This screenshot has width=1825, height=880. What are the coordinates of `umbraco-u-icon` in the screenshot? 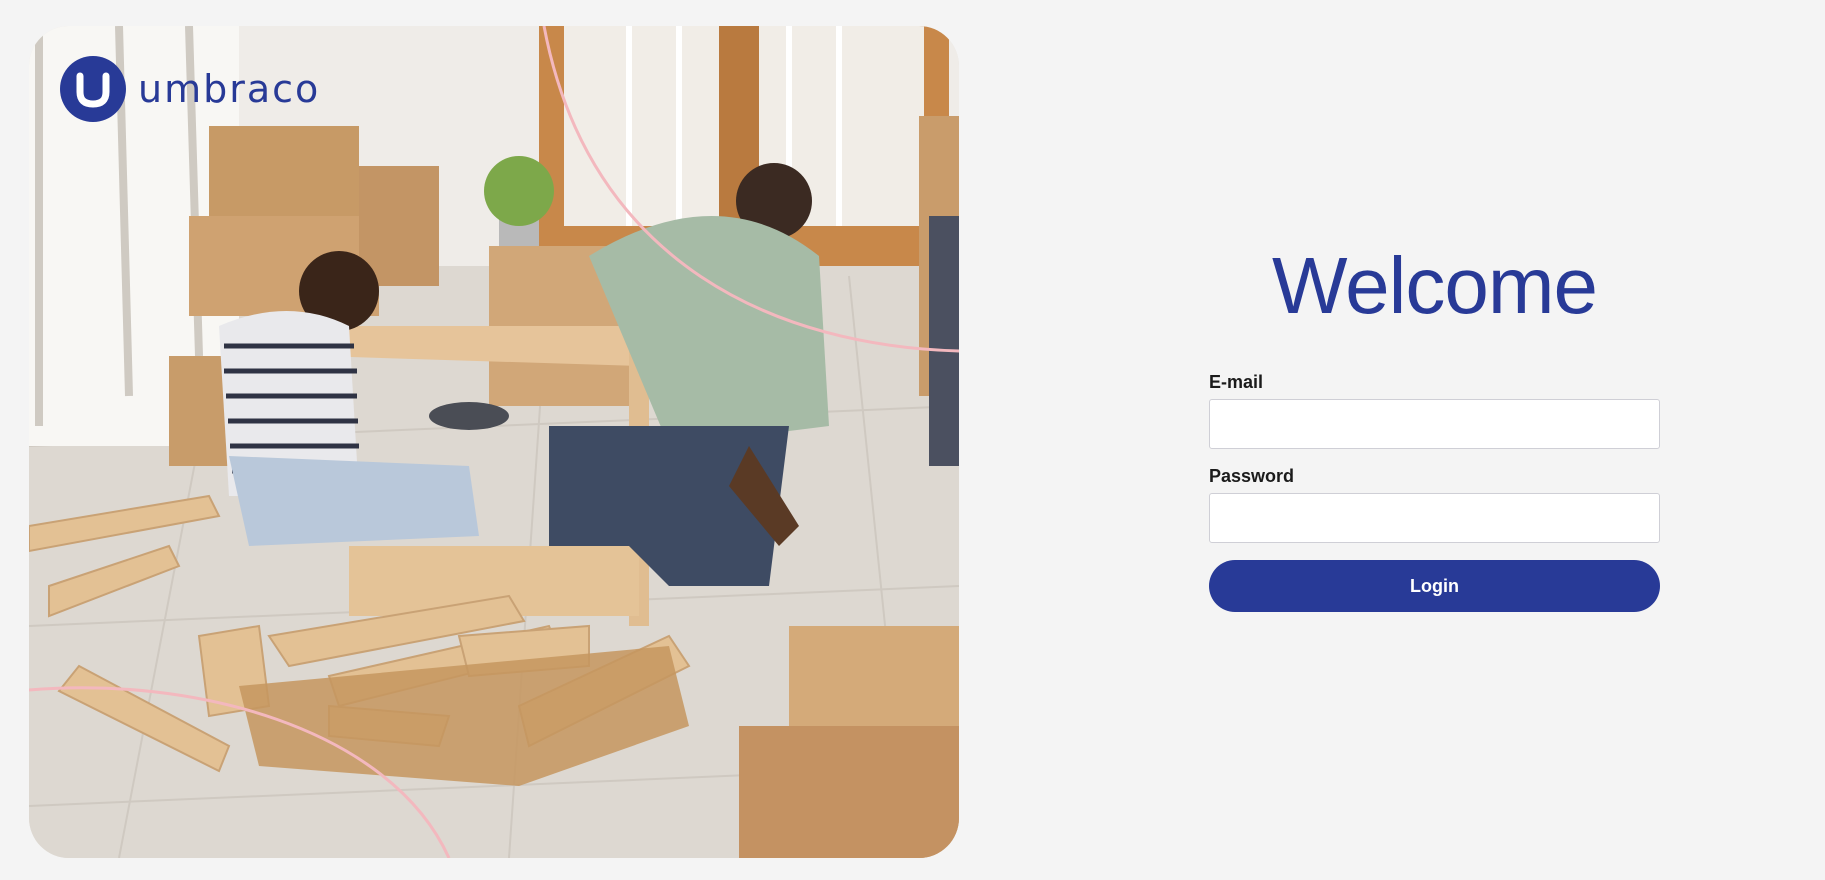 It's located at (93, 89).